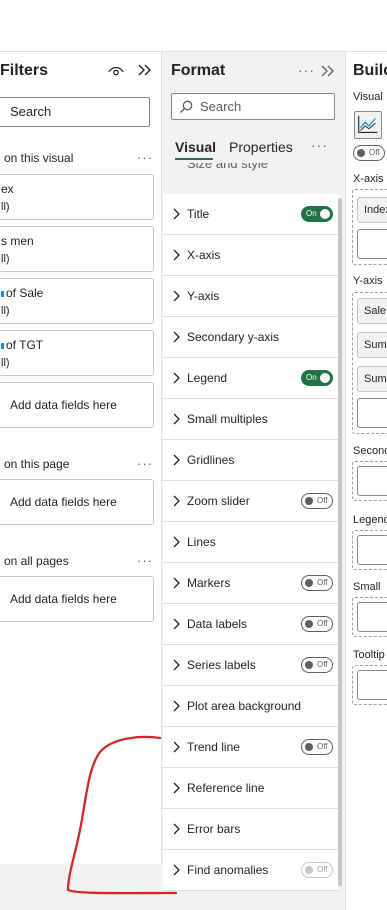  I want to click on format-card-markers: Markers Off, so click(251, 583).